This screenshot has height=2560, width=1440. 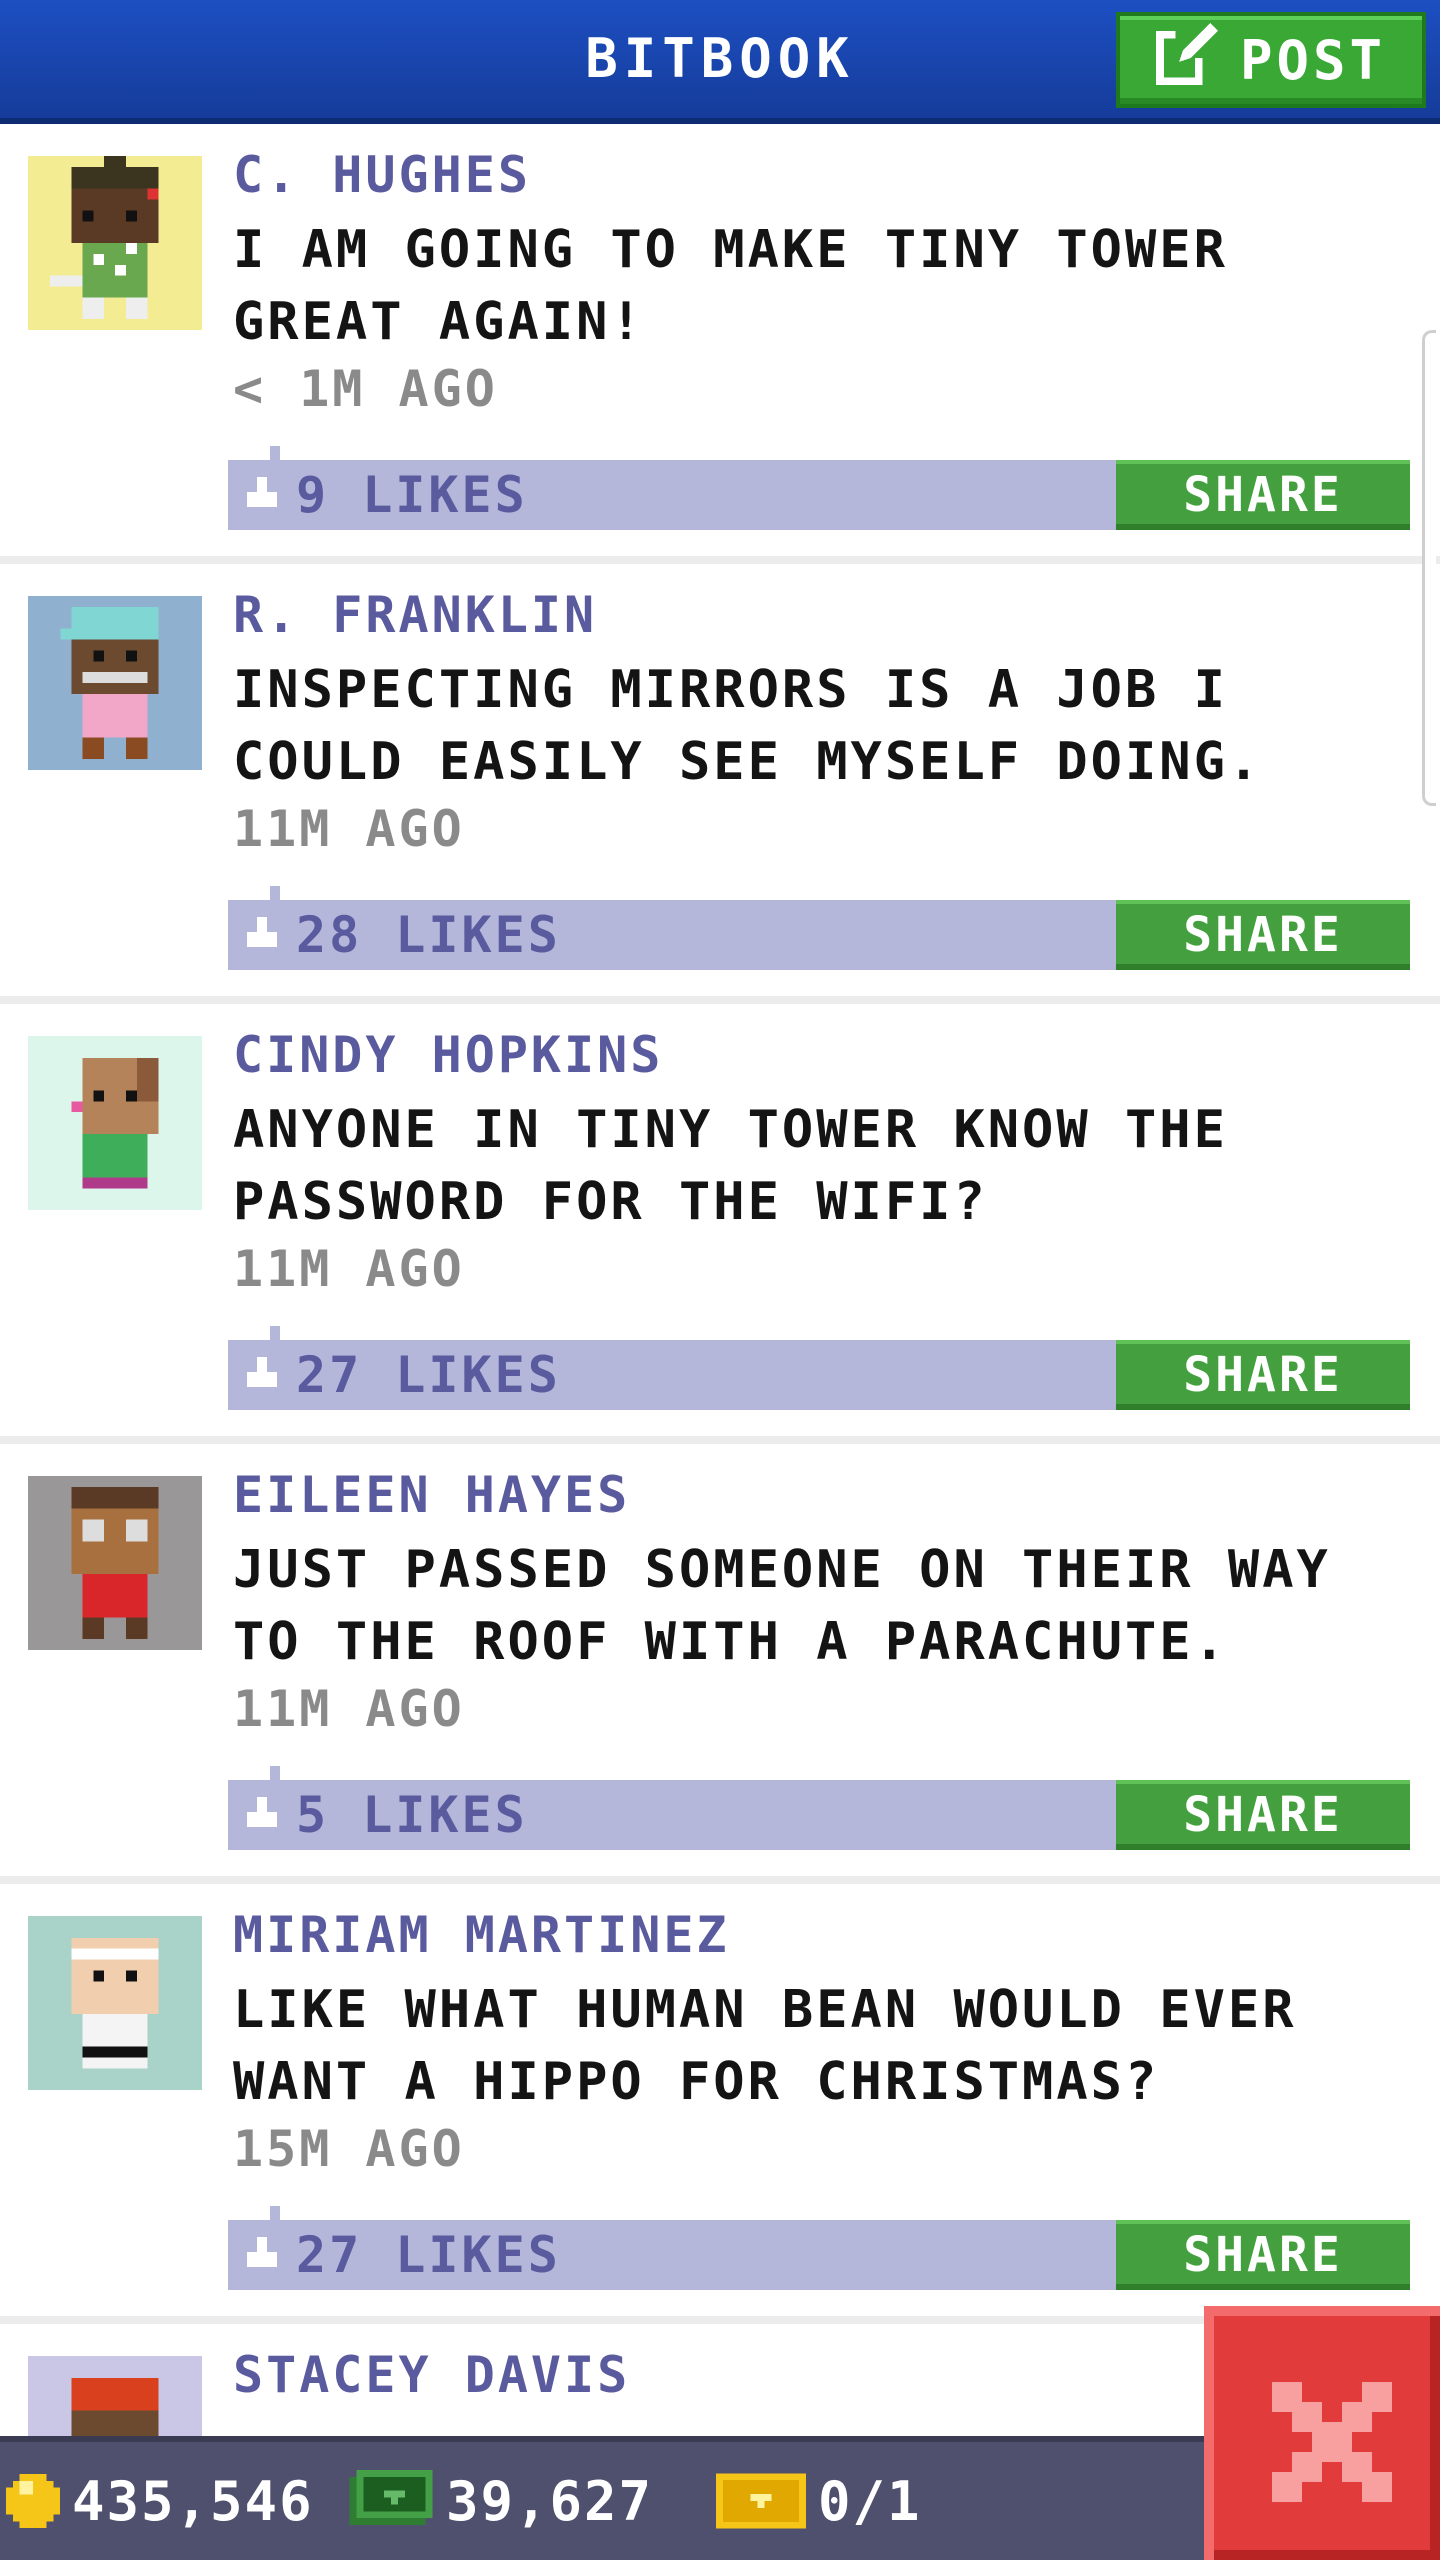 I want to click on likes-bar: 9 LIKES SHARE, so click(x=819, y=488).